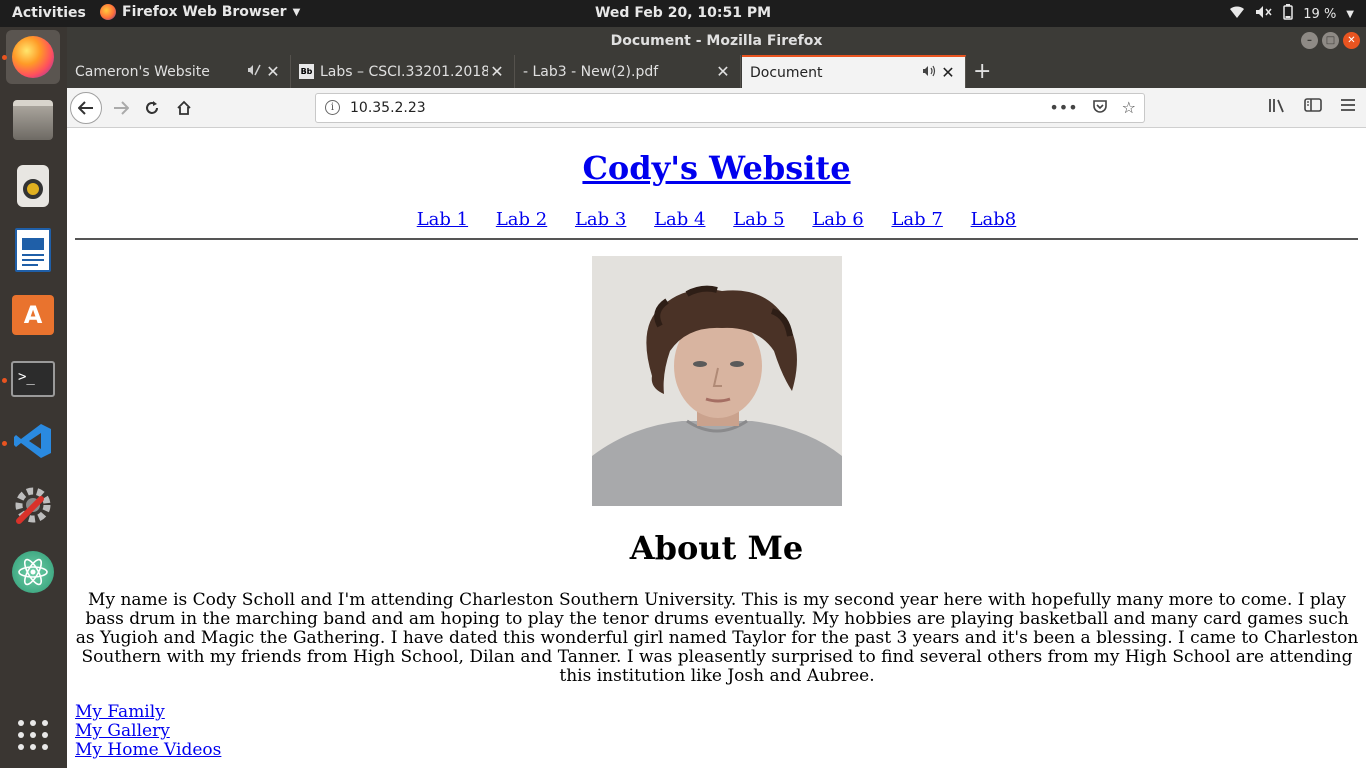 The width and height of the screenshot is (1366, 768). Describe the element at coordinates (296, 12) in the screenshot. I see `chevron-down-icon: ▼` at that location.